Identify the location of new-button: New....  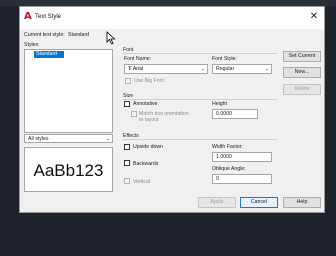
(302, 72).